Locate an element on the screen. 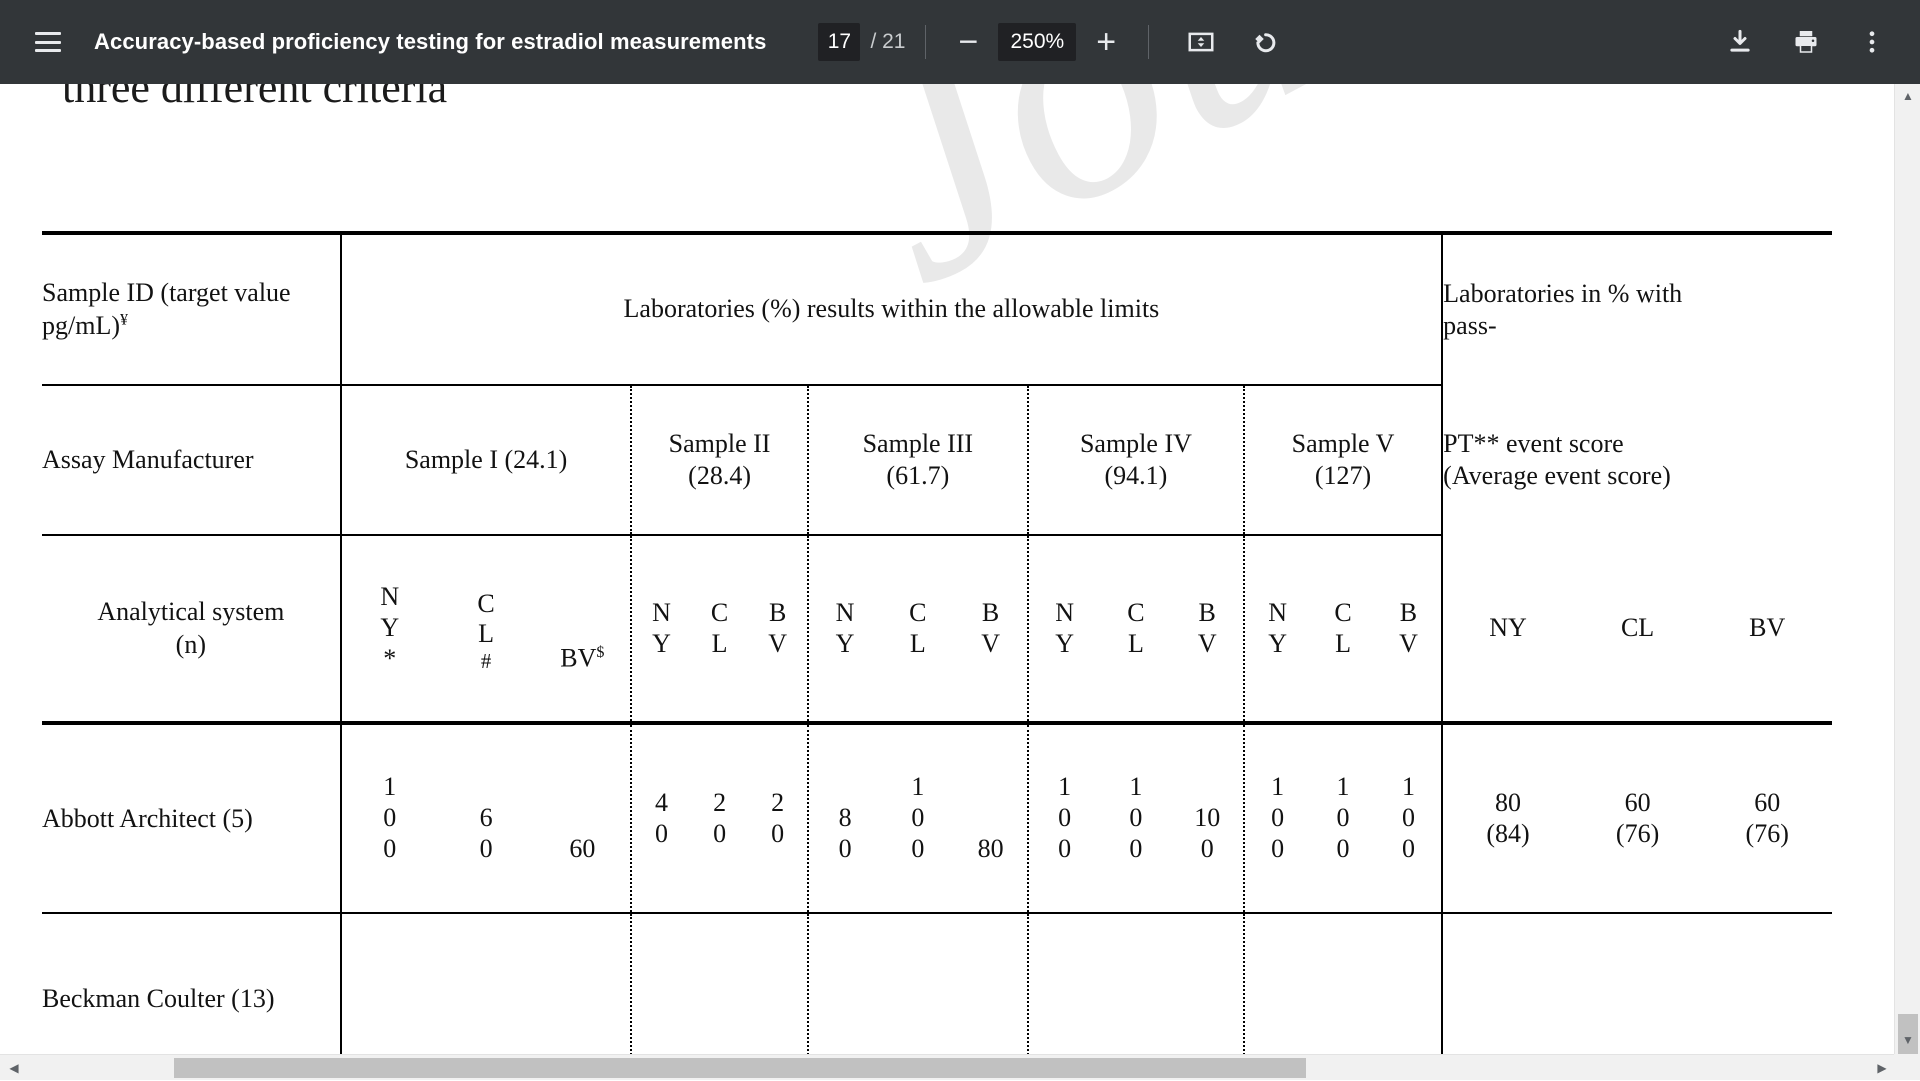 Image resolution: width=1920 pixels, height=1081 pixels. scrollbar-corner is located at coordinates (1907, 1067).